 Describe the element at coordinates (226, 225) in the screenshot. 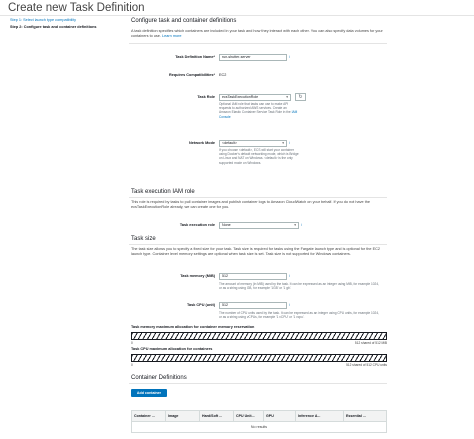

I see `task-execution-role-value: None` at that location.